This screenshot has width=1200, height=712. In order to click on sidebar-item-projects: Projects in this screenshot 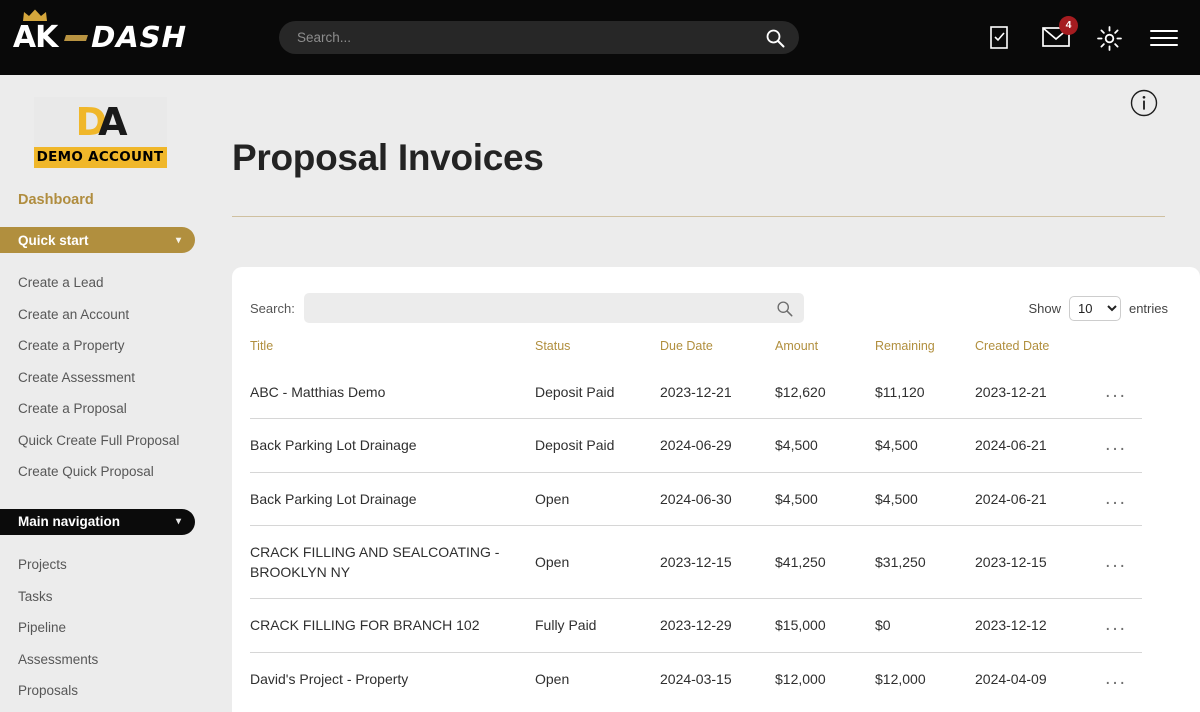, I will do `click(100, 565)`.